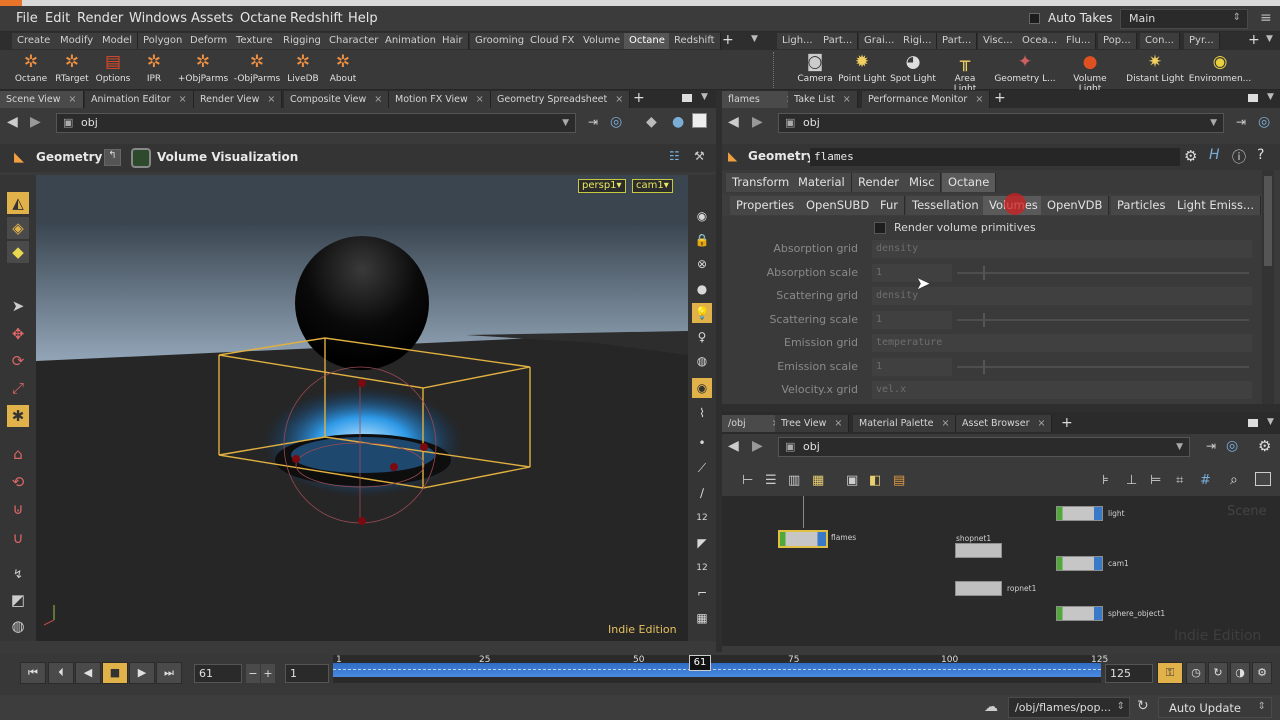  What do you see at coordinates (702, 289) in the screenshot?
I see `shading-icon: ●` at bounding box center [702, 289].